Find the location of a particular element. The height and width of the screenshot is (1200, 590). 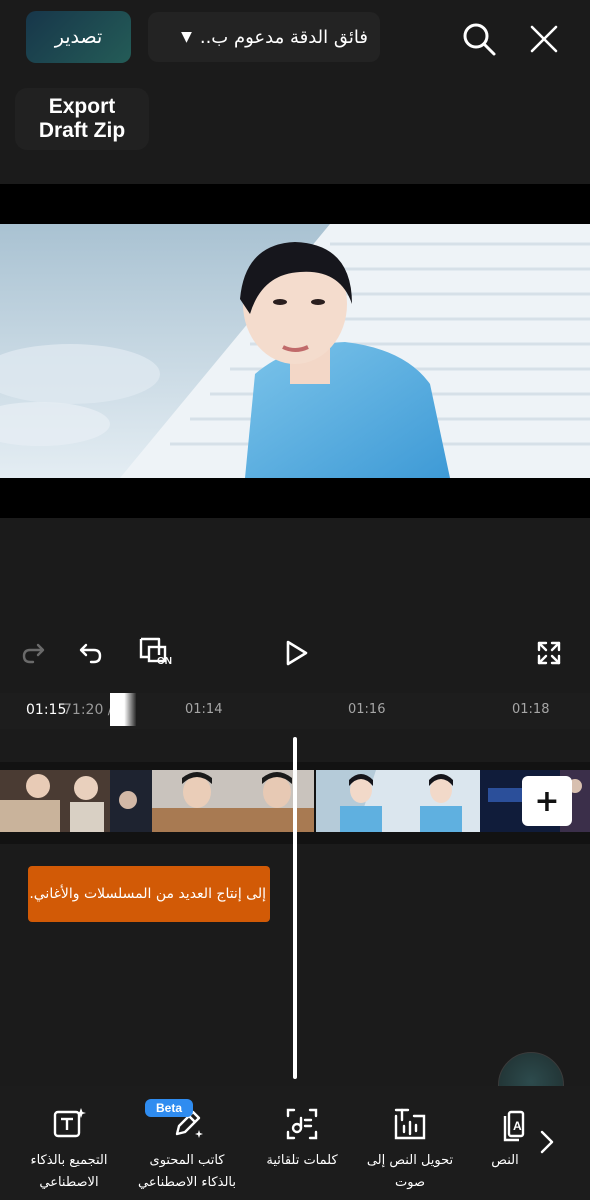

ruler-tick-label: 01:14 is located at coordinates (204, 709).